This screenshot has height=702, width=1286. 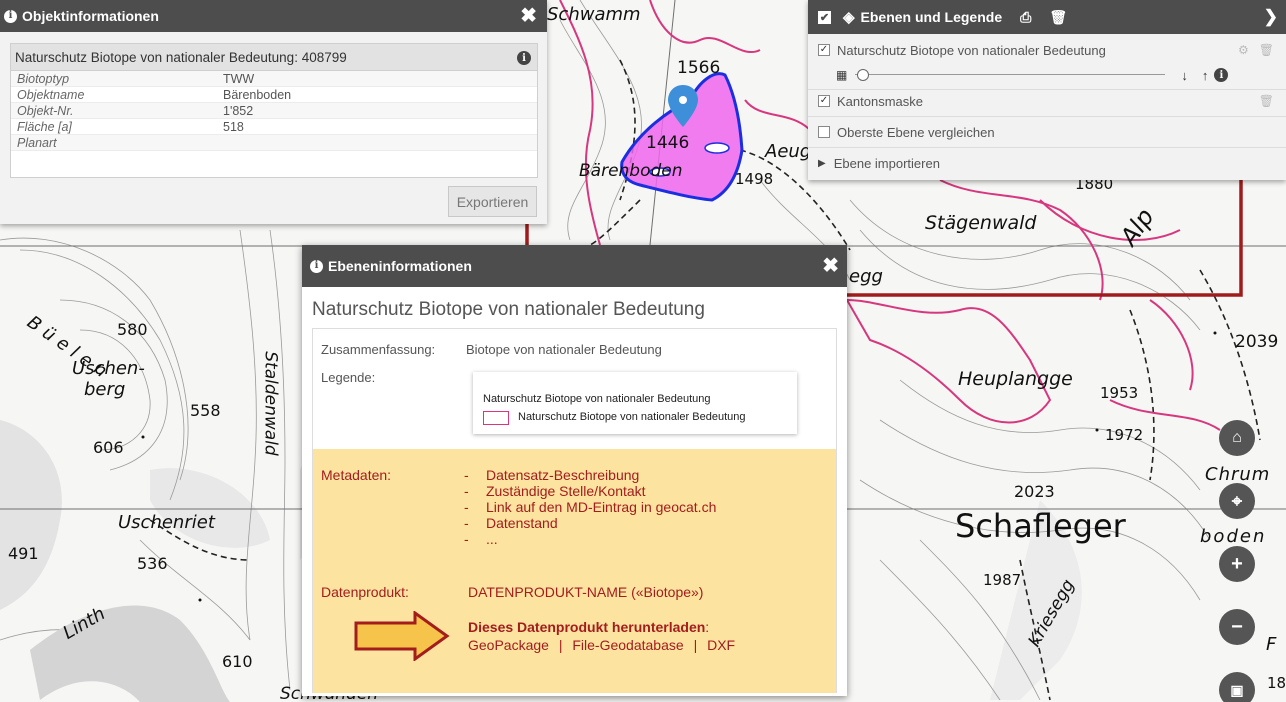 What do you see at coordinates (631, 171) in the screenshot?
I see `map-label: Bärenboden` at bounding box center [631, 171].